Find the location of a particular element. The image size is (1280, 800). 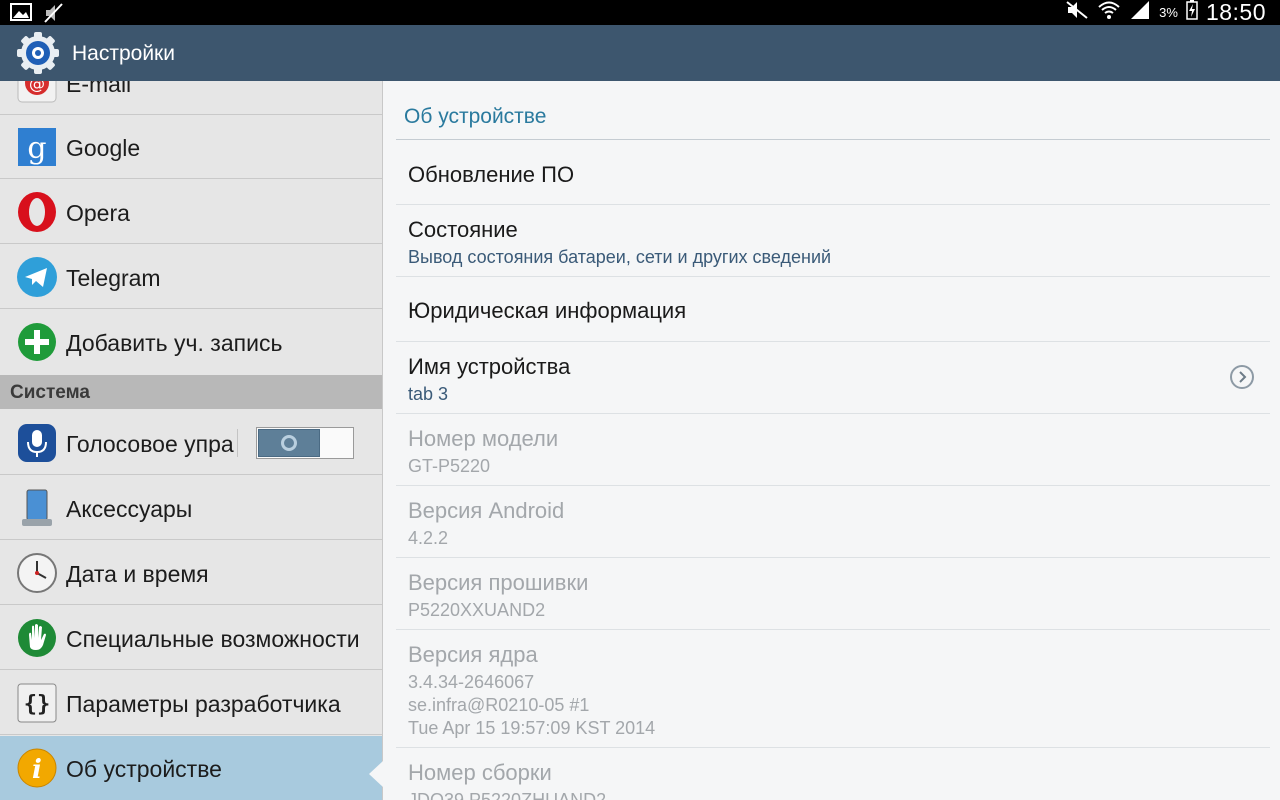

pref-title: Номер модели is located at coordinates (483, 438).